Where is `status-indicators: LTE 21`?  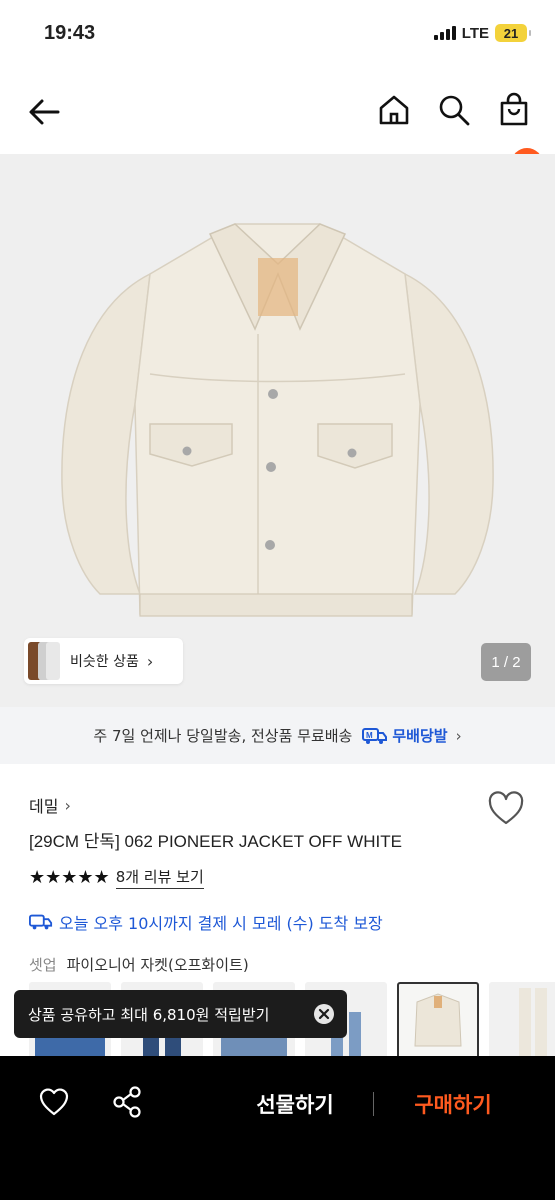 status-indicators: LTE 21 is located at coordinates (482, 33).